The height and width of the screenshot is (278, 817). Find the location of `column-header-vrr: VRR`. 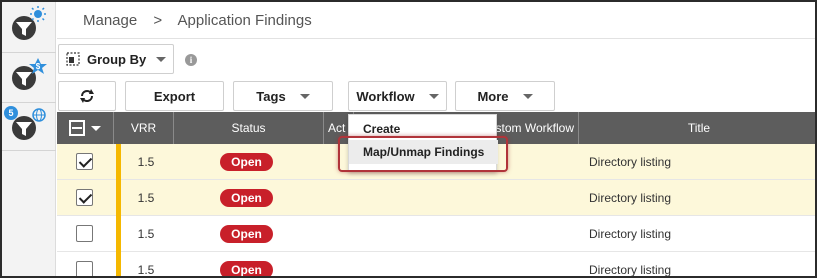

column-header-vrr: VRR is located at coordinates (144, 128).